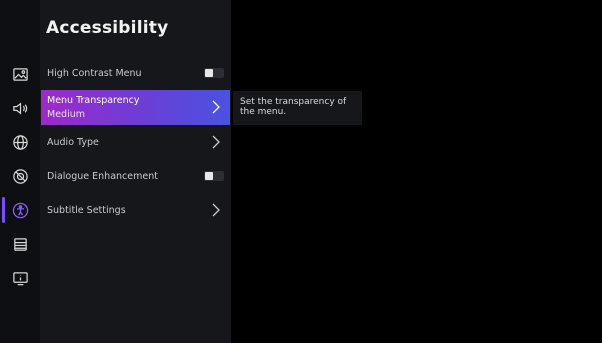 The width and height of the screenshot is (602, 343). What do you see at coordinates (135, 107) in the screenshot?
I see `menu-item-menu-transparency: Menu Transparency Medium` at bounding box center [135, 107].